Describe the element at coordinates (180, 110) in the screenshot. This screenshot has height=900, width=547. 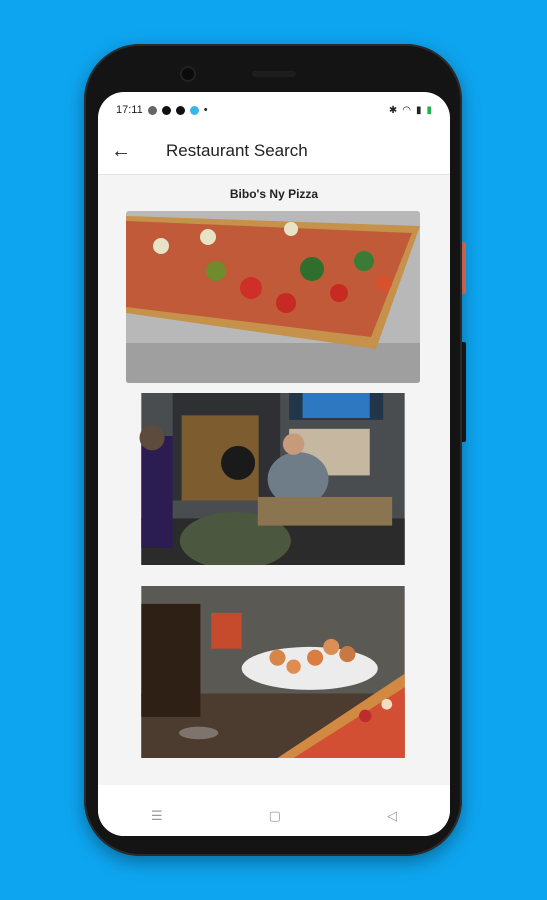
I see `app-a-icon` at that location.